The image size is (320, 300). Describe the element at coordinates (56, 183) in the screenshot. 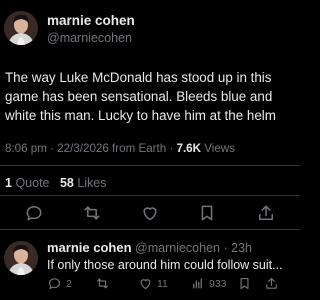

I see `engagement-stats: 1 Quote 58 Likes` at that location.